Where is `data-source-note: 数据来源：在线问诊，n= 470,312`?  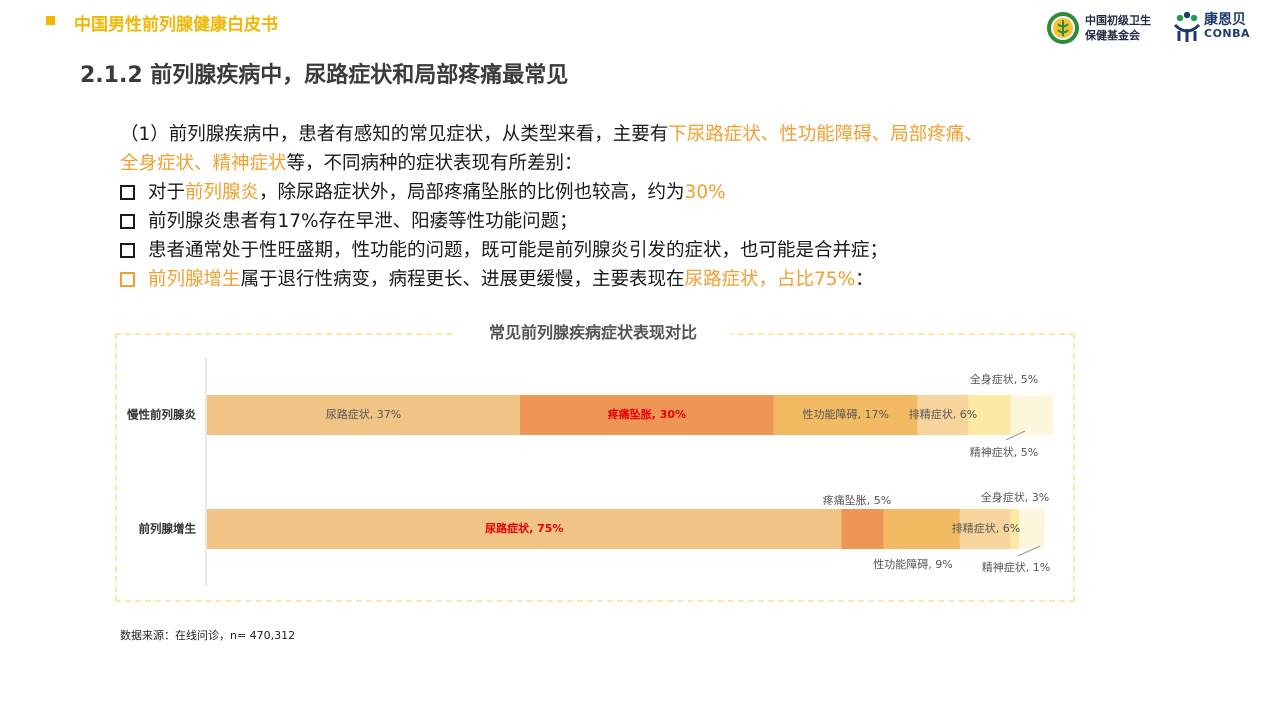
data-source-note: 数据来源：在线问诊，n= 470,312 is located at coordinates (208, 635).